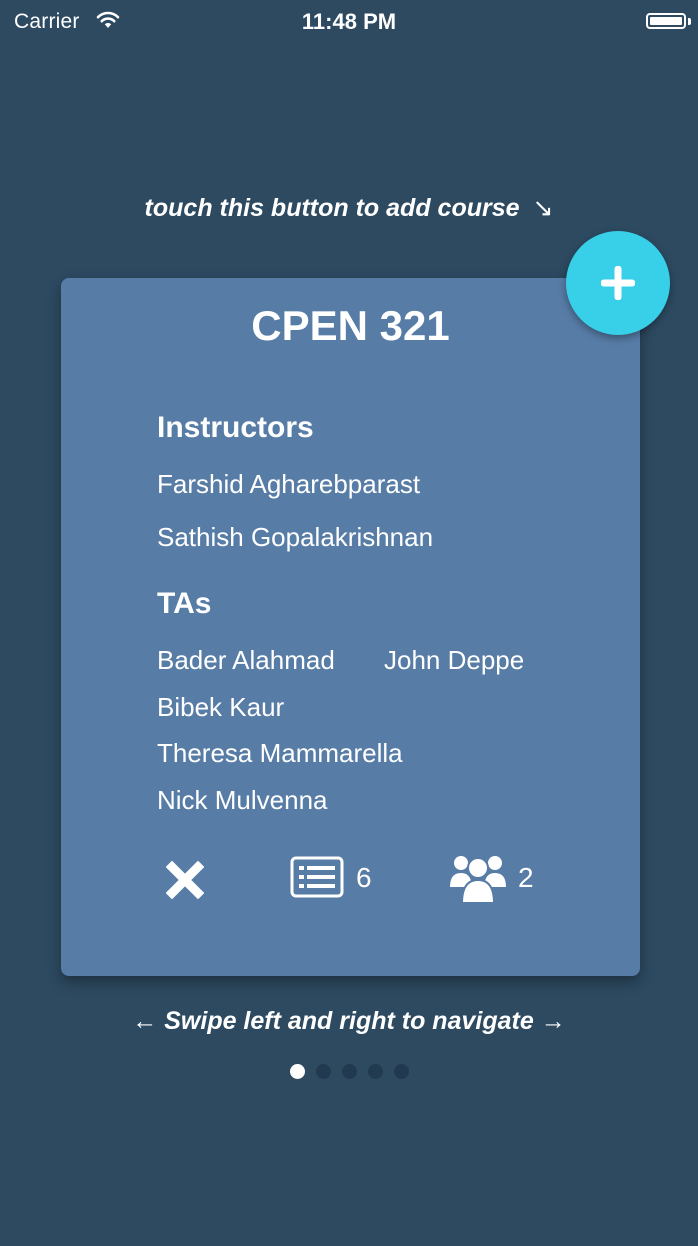 The image size is (698, 1246). I want to click on status-bar: Carrier 11:48 PM, so click(349, 22).